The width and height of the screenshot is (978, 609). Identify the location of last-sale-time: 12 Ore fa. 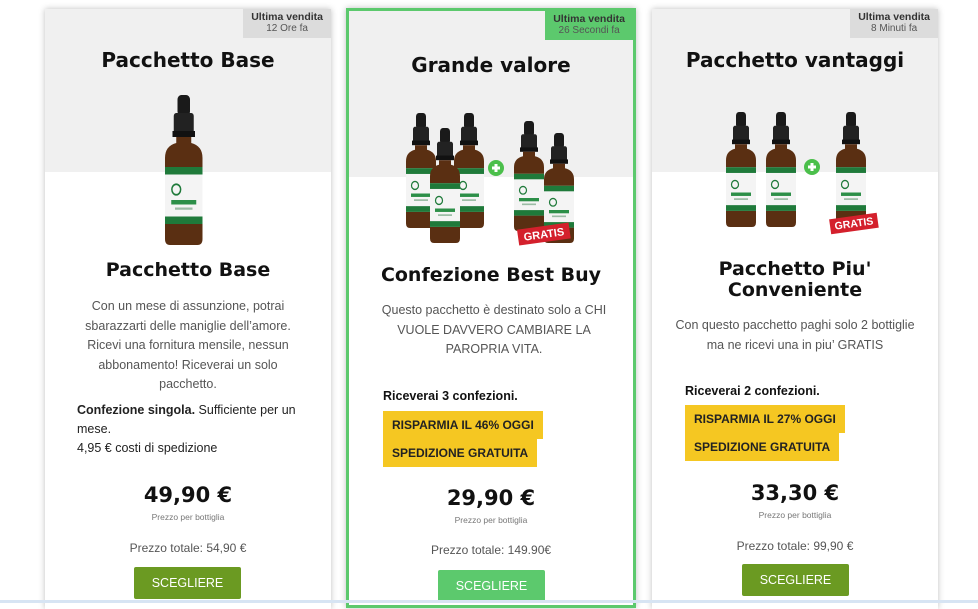
(287, 28).